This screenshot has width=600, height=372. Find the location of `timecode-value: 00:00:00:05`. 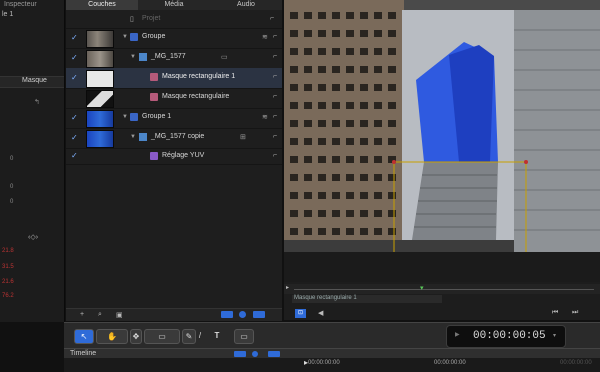

timecode-value: 00:00:00:05 is located at coordinates (509, 336).